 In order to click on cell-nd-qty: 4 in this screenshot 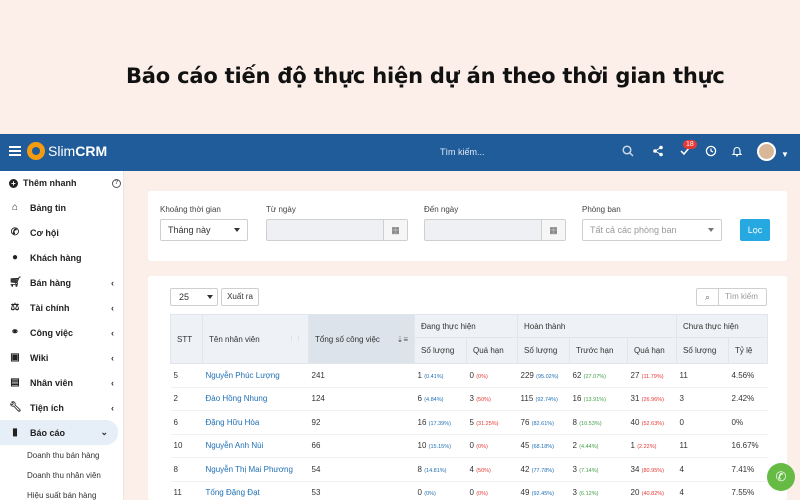, I will do `click(702, 490)`.